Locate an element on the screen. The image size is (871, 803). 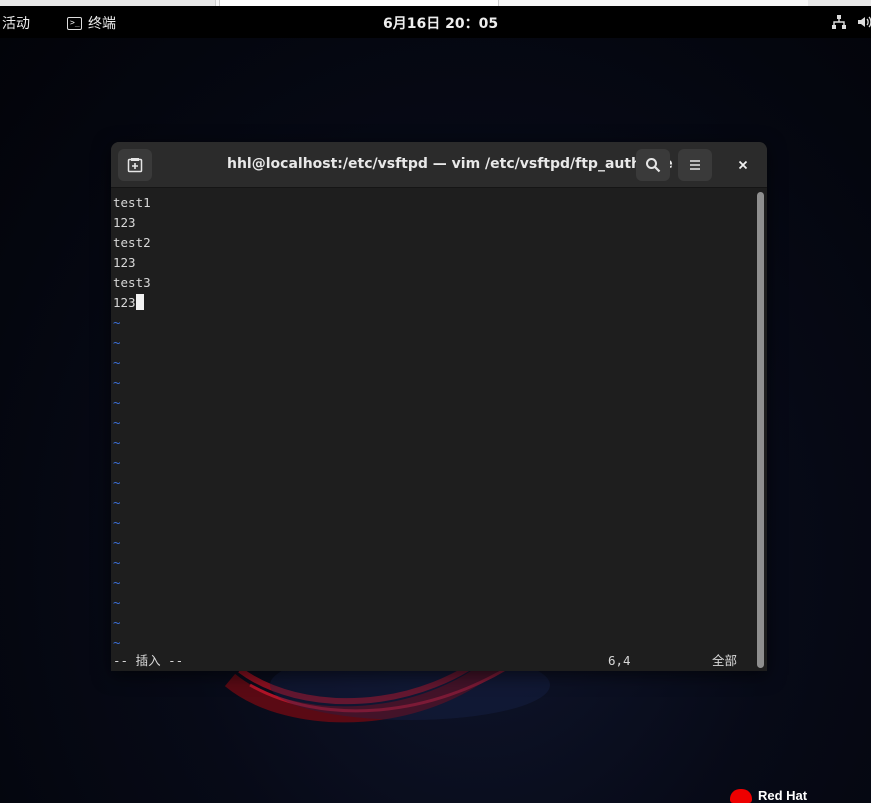
redhat-logo: Red Hat is located at coordinates (768, 795).